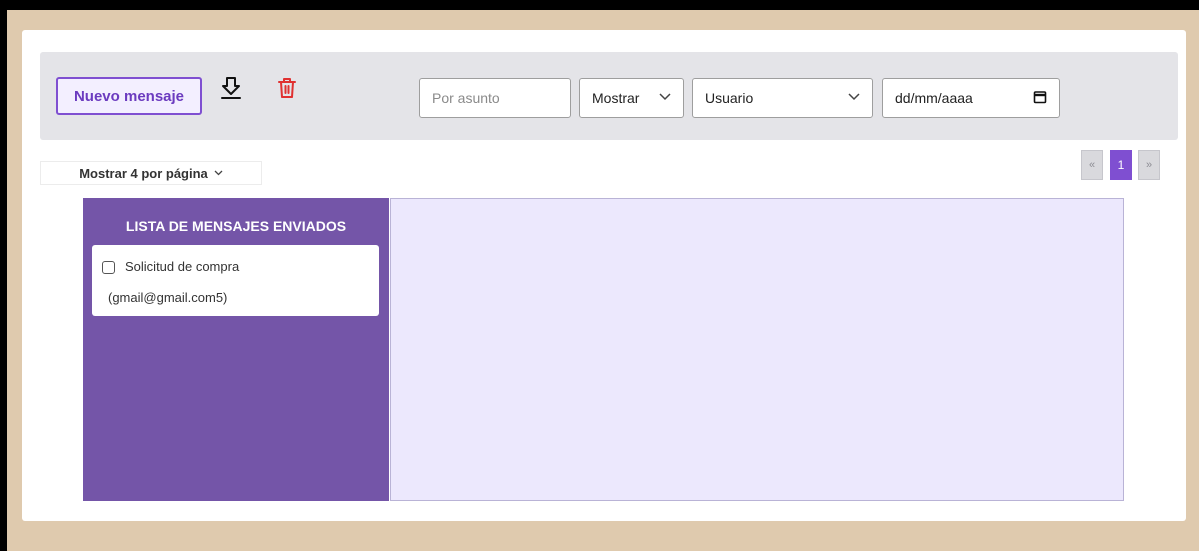 Image resolution: width=1199 pixels, height=551 pixels. What do you see at coordinates (1092, 165) in the screenshot?
I see `pagination-prev-button: «` at bounding box center [1092, 165].